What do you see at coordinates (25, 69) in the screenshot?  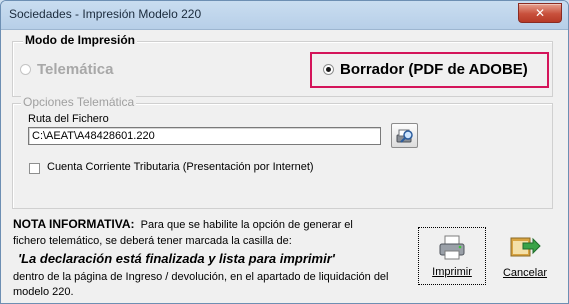 I see `radio-telematica-indicator` at bounding box center [25, 69].